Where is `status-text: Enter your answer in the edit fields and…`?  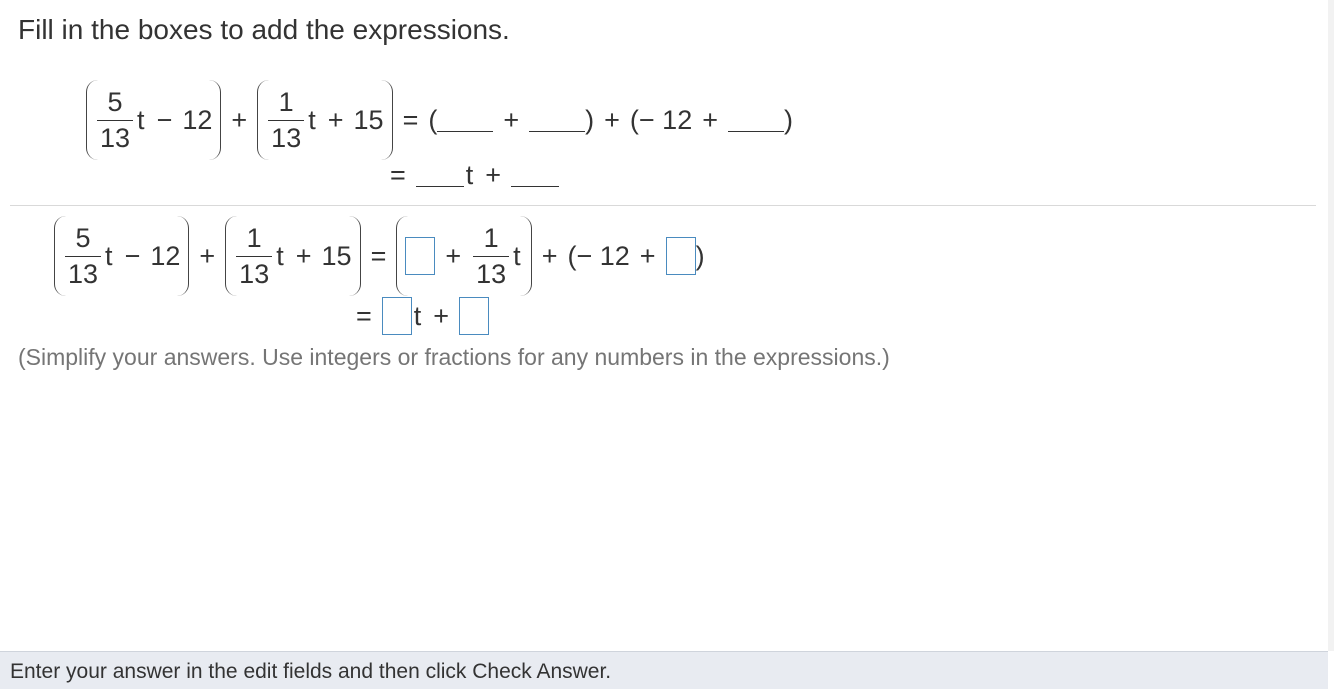
status-text: Enter your answer in the edit fields and… is located at coordinates (311, 671).